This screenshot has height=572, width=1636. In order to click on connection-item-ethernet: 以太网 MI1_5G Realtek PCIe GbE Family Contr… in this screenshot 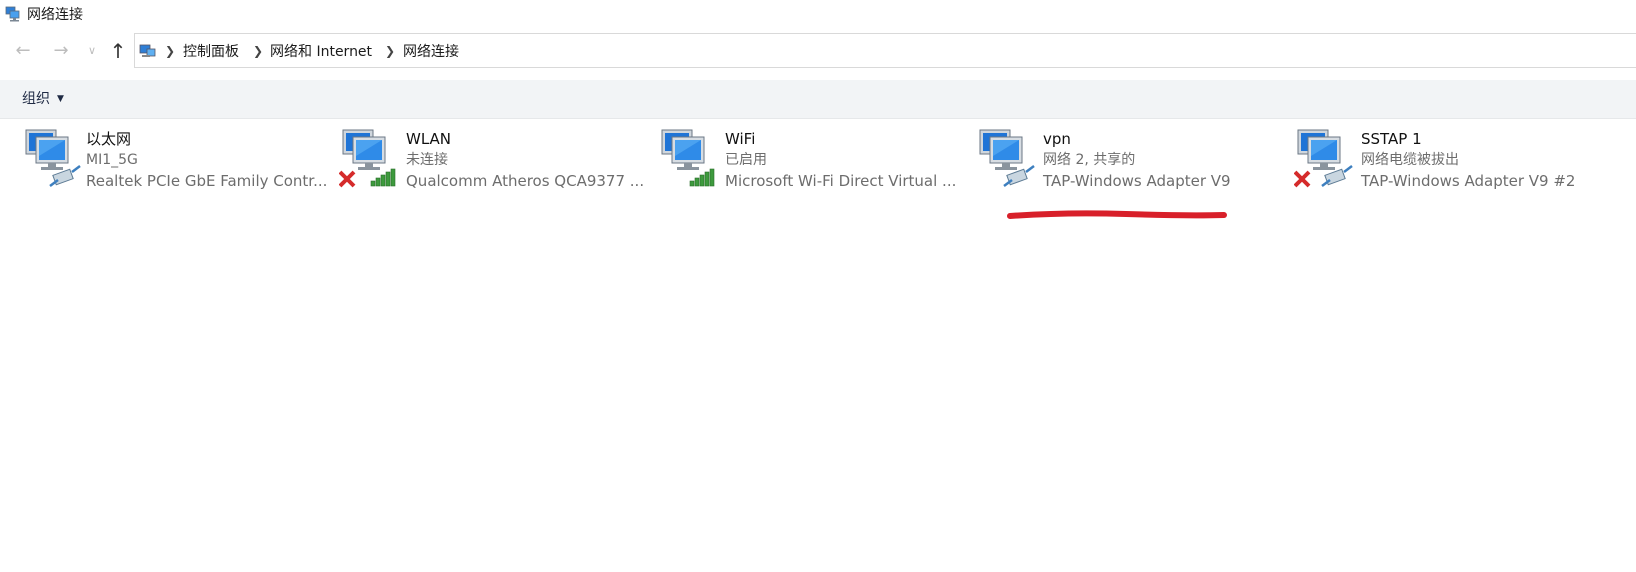, I will do `click(174, 161)`.